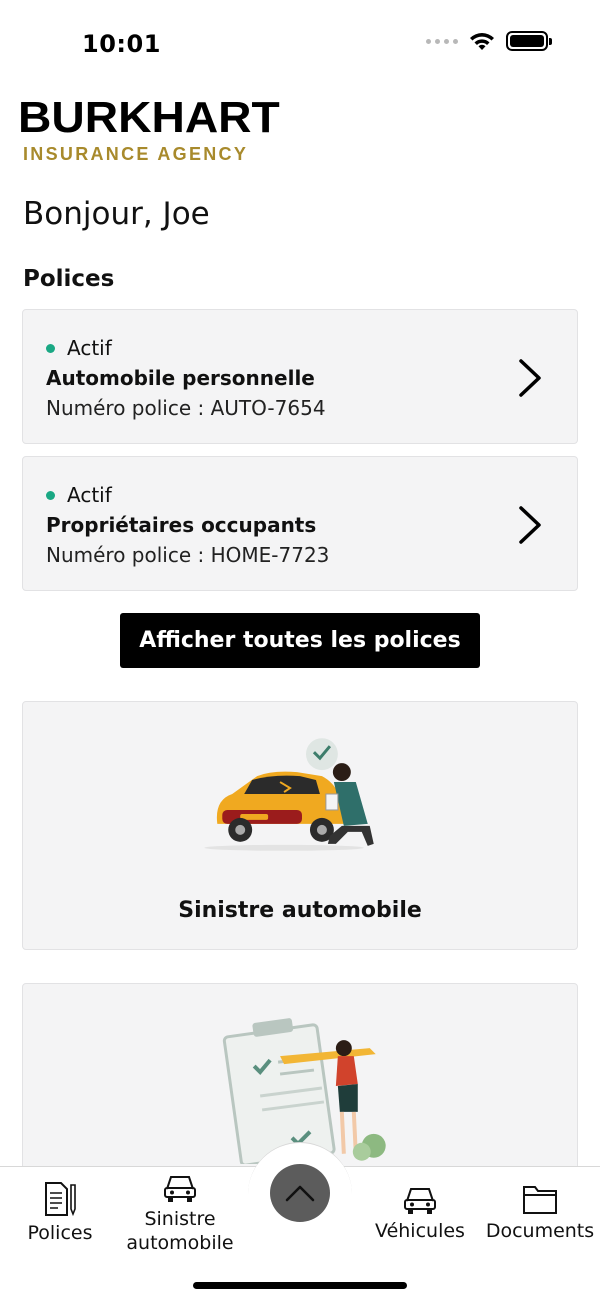 This screenshot has width=600, height=1300. What do you see at coordinates (482, 41) in the screenshot?
I see `wifi-icon` at bounding box center [482, 41].